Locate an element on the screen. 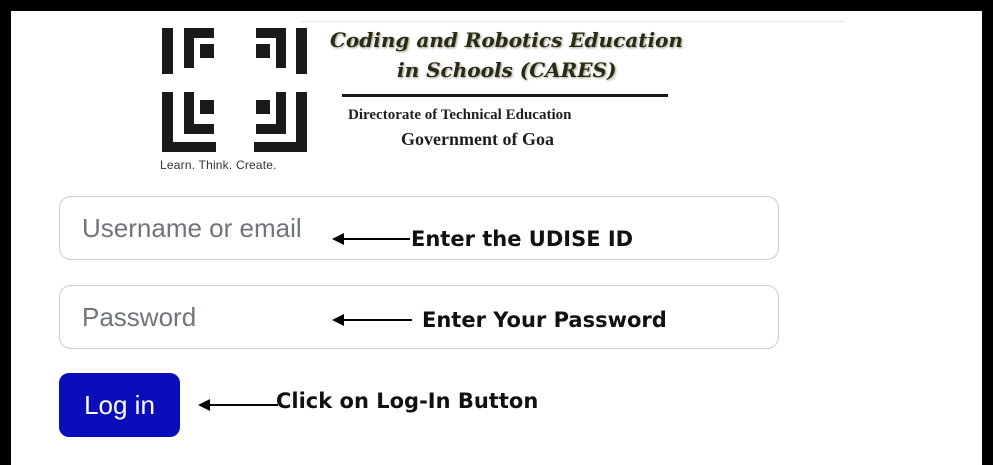 This screenshot has width=993, height=465. login-instruction: Click on Log-In Button is located at coordinates (407, 401).